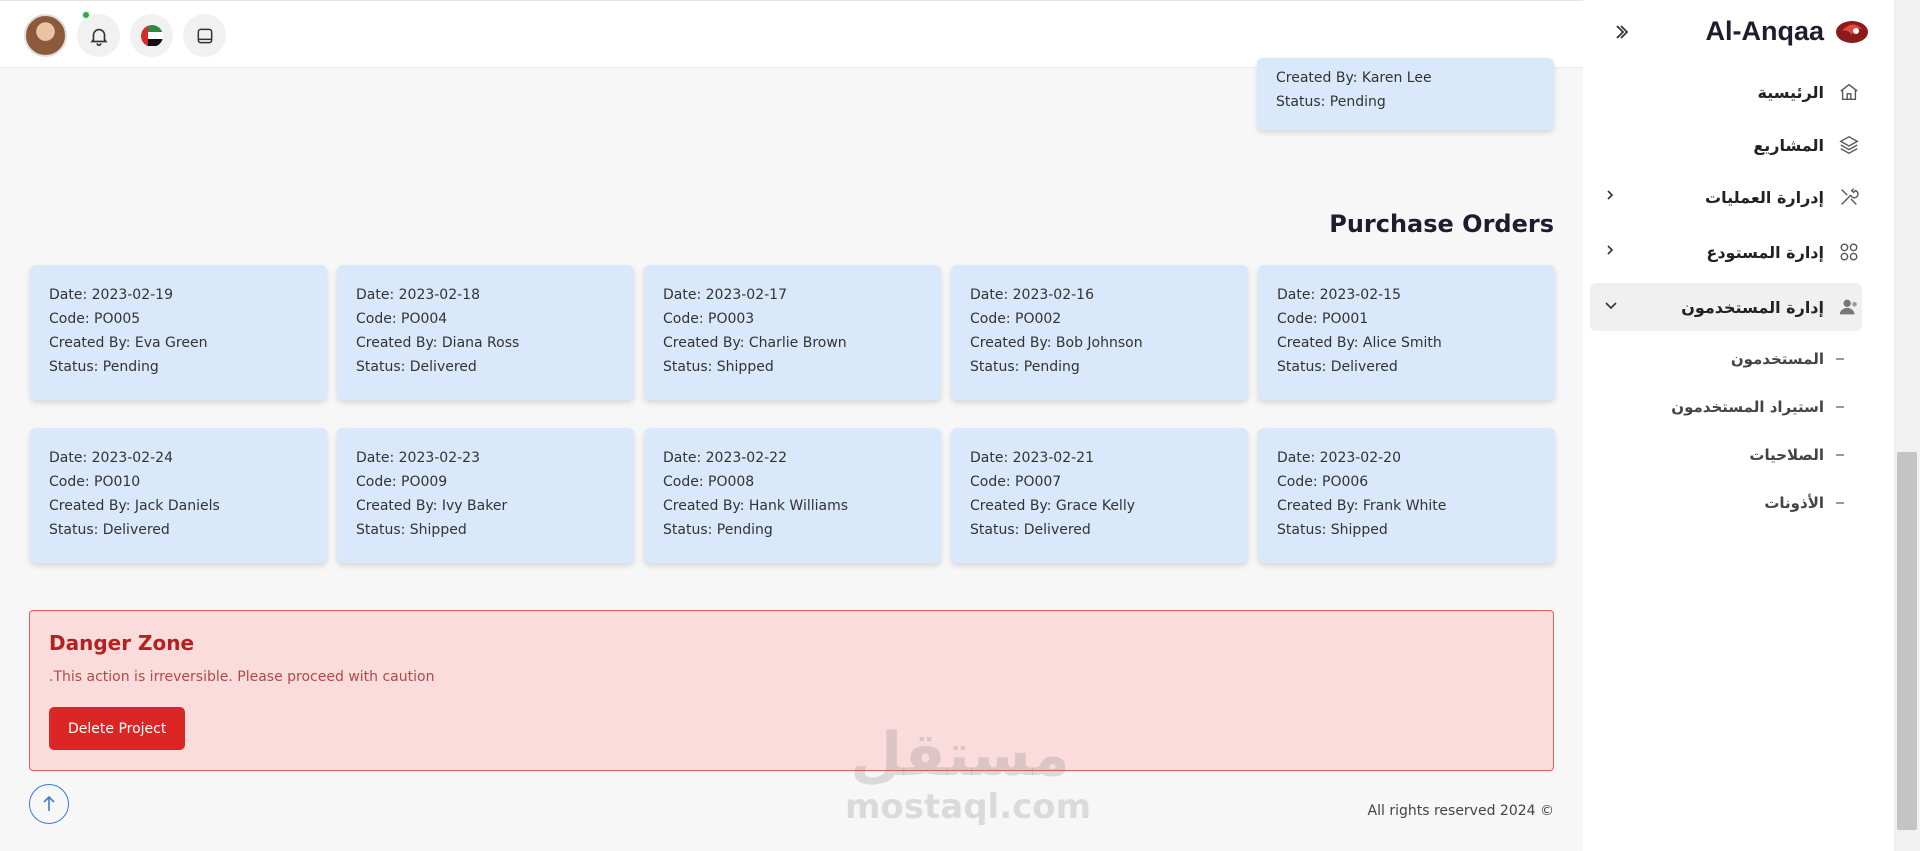  I want to click on card-code: Code: PO002, so click(1016, 319).